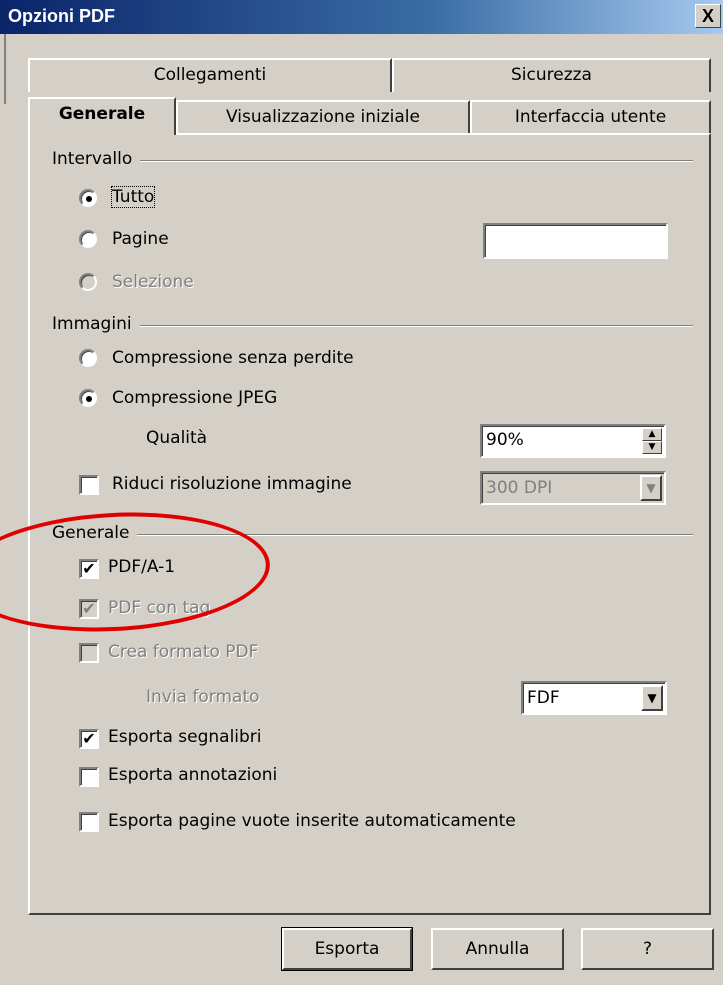  What do you see at coordinates (543, 698) in the screenshot?
I see `send-format-value: FDF` at bounding box center [543, 698].